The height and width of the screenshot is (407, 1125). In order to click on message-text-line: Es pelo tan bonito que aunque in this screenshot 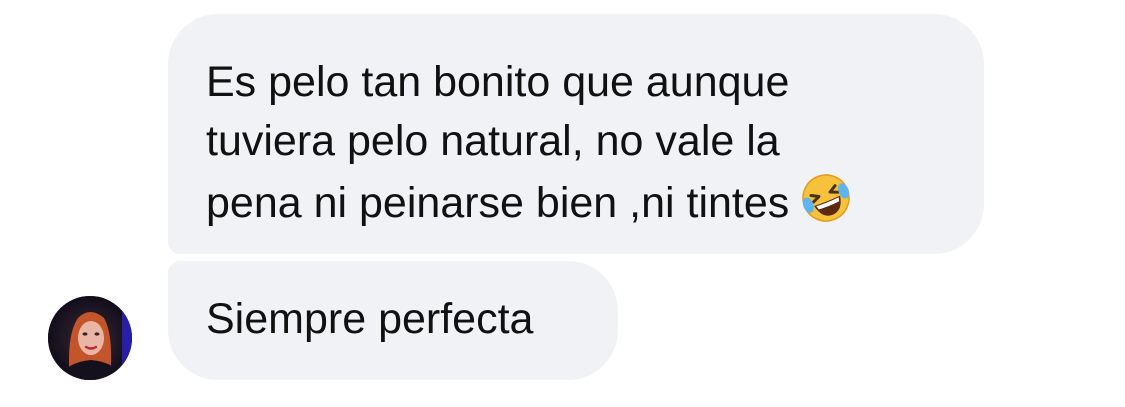, I will do `click(498, 82)`.